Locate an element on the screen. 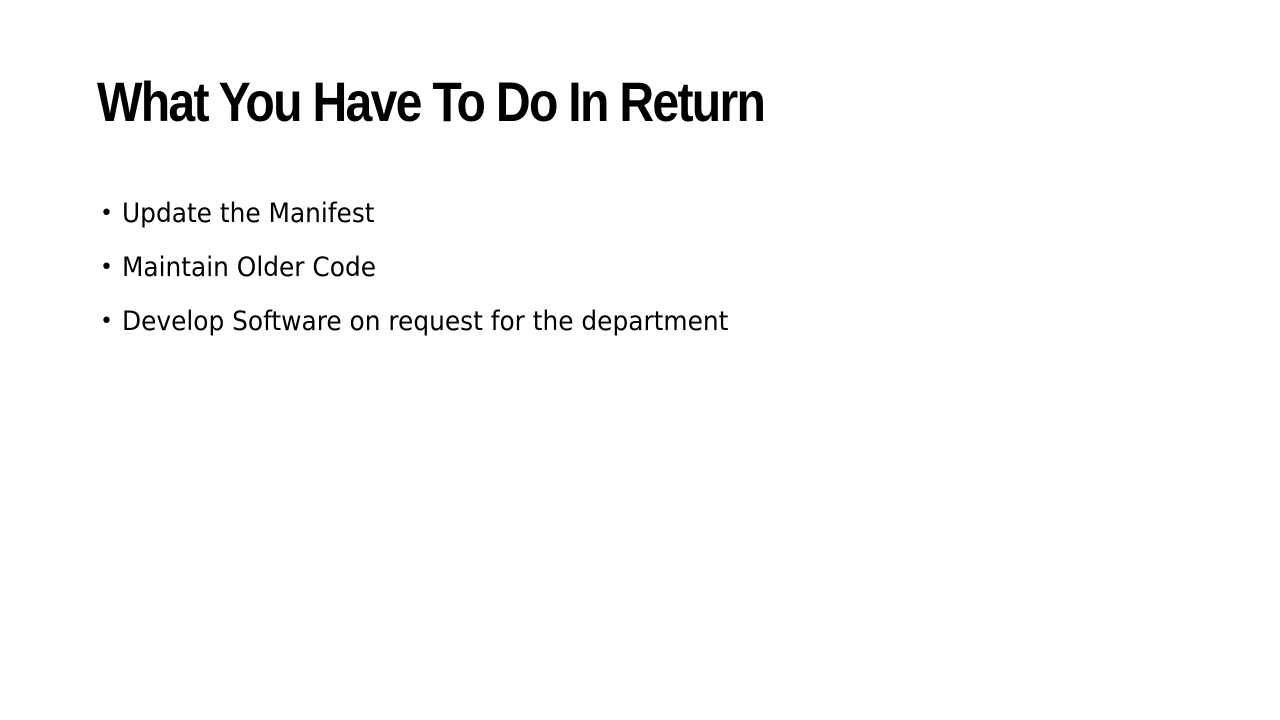 This screenshot has width=1280, height=720. slide-title: What You Have To Do In Return is located at coordinates (431, 101).